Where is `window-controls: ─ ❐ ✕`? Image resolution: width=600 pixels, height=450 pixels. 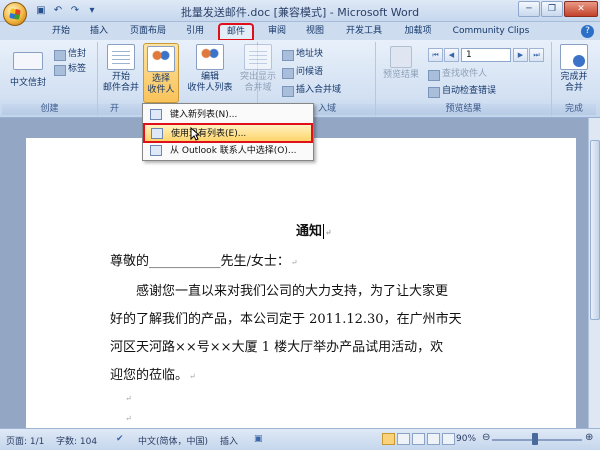
window-controls: ─ ❐ ✕ is located at coordinates (558, 9).